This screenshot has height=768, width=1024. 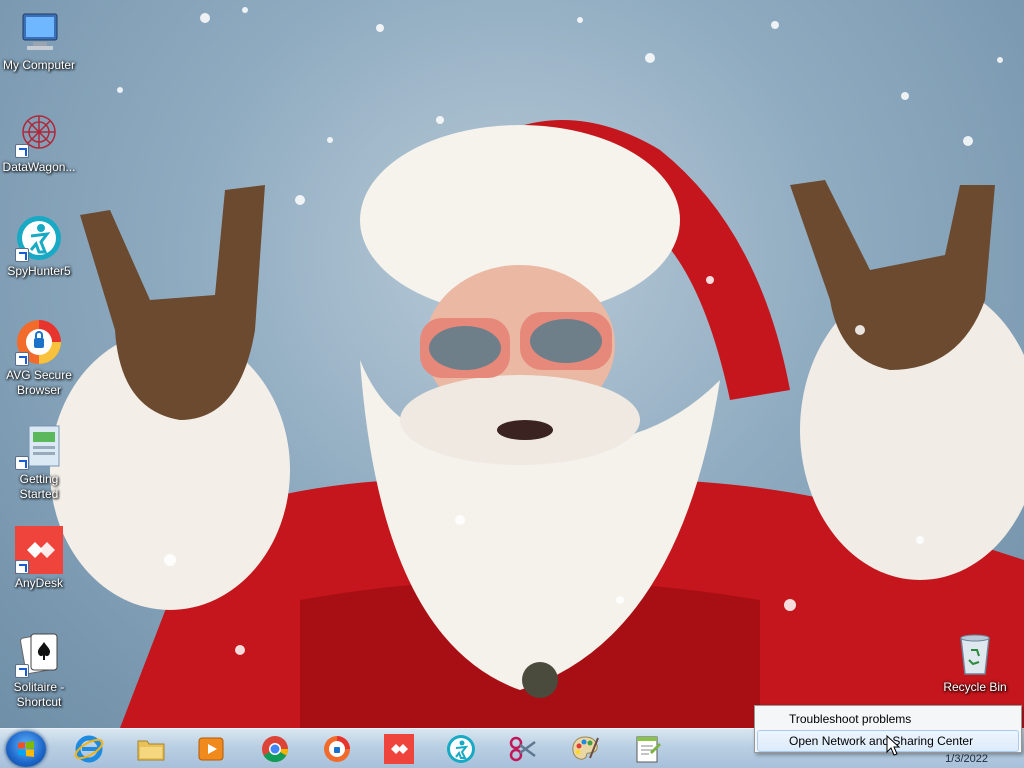 I want to click on desktop-icon-recycle-bin: Recycle Bin, so click(x=975, y=662).